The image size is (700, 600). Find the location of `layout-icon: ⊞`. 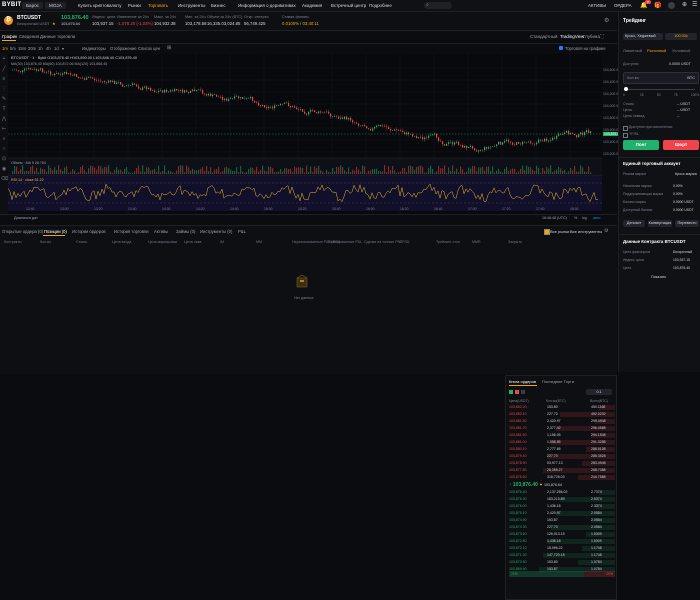

layout-icon: ⊞ is located at coordinates (169, 48).